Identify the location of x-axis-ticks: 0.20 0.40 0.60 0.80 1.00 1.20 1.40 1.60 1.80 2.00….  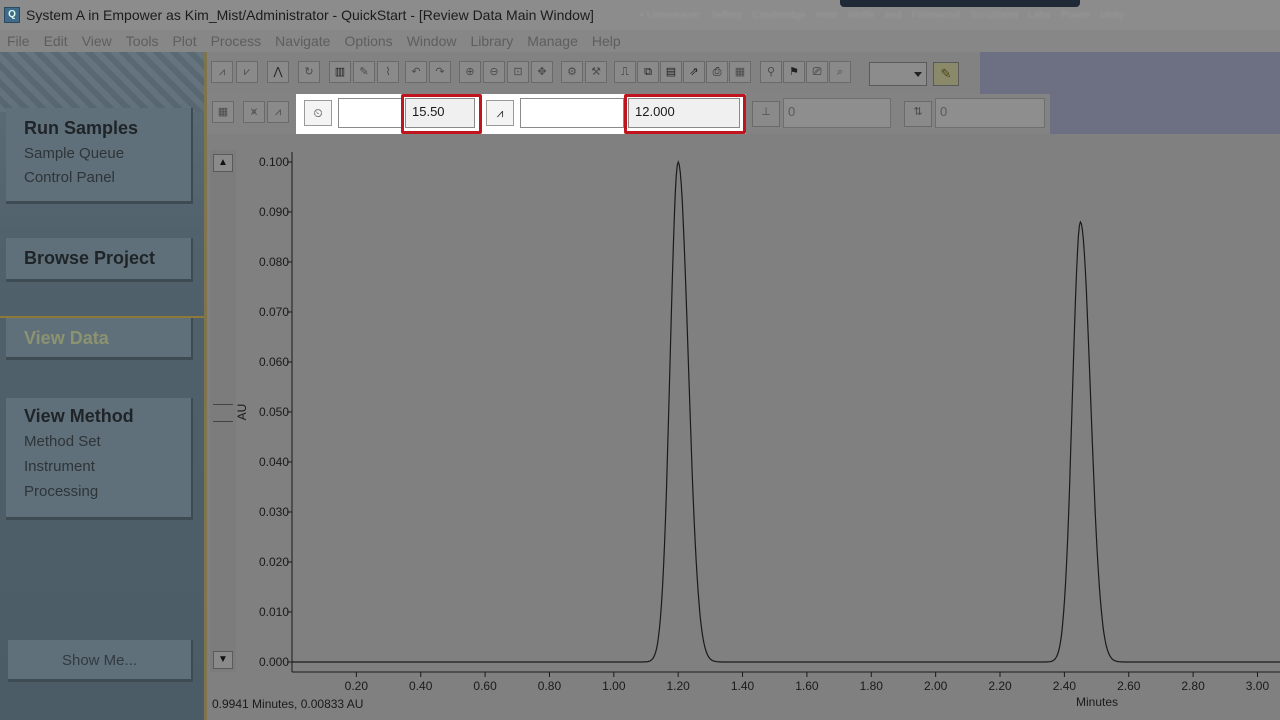
(807, 682).